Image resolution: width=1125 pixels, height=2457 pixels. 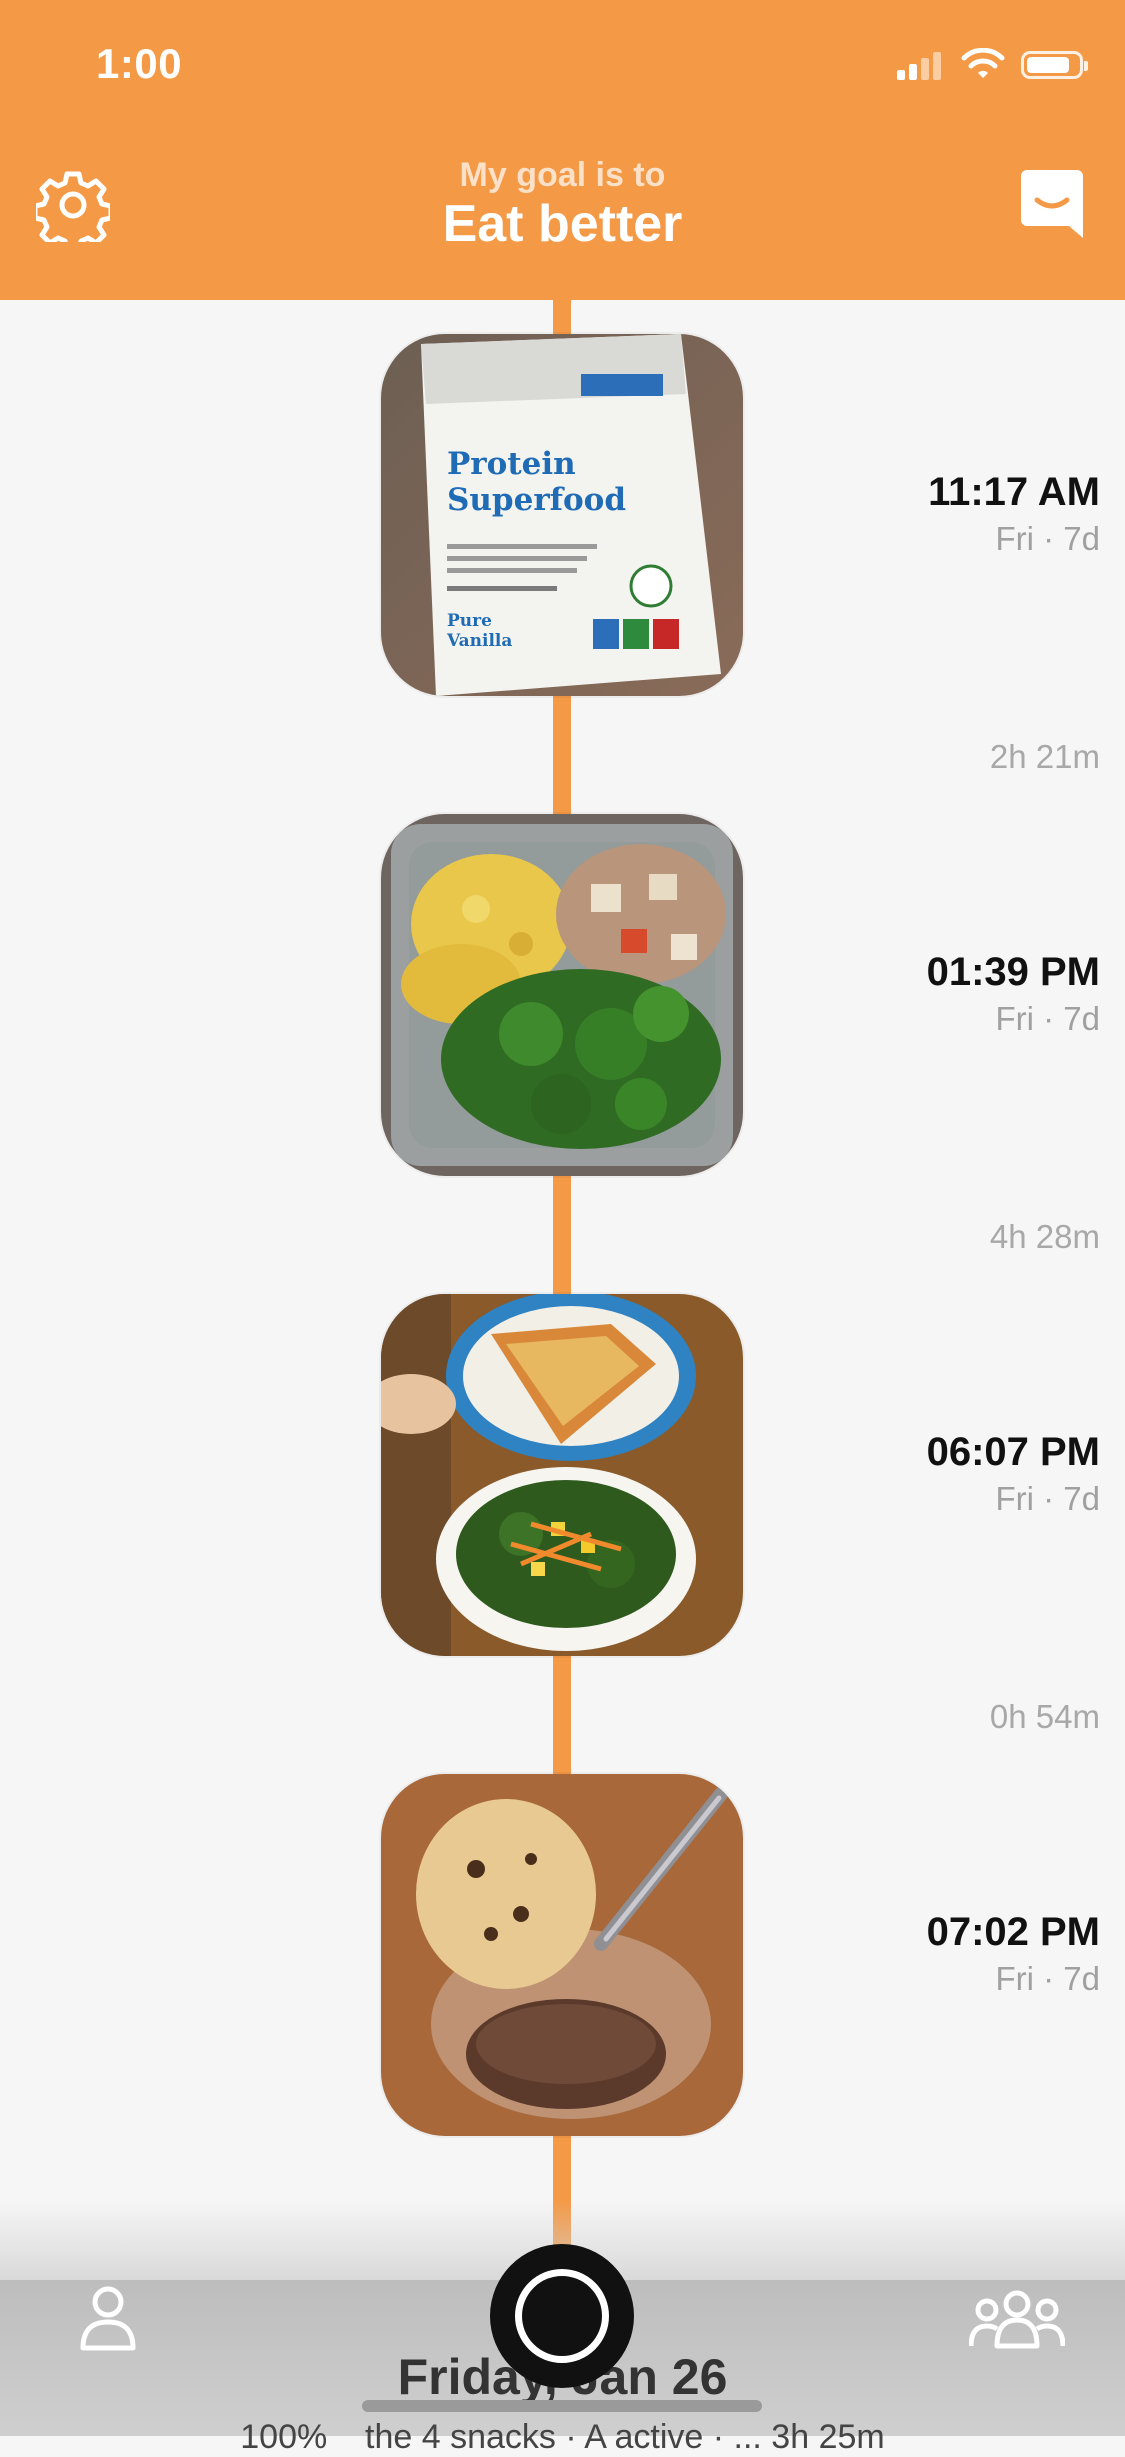 I want to click on chat-icon, so click(x=1052, y=204).